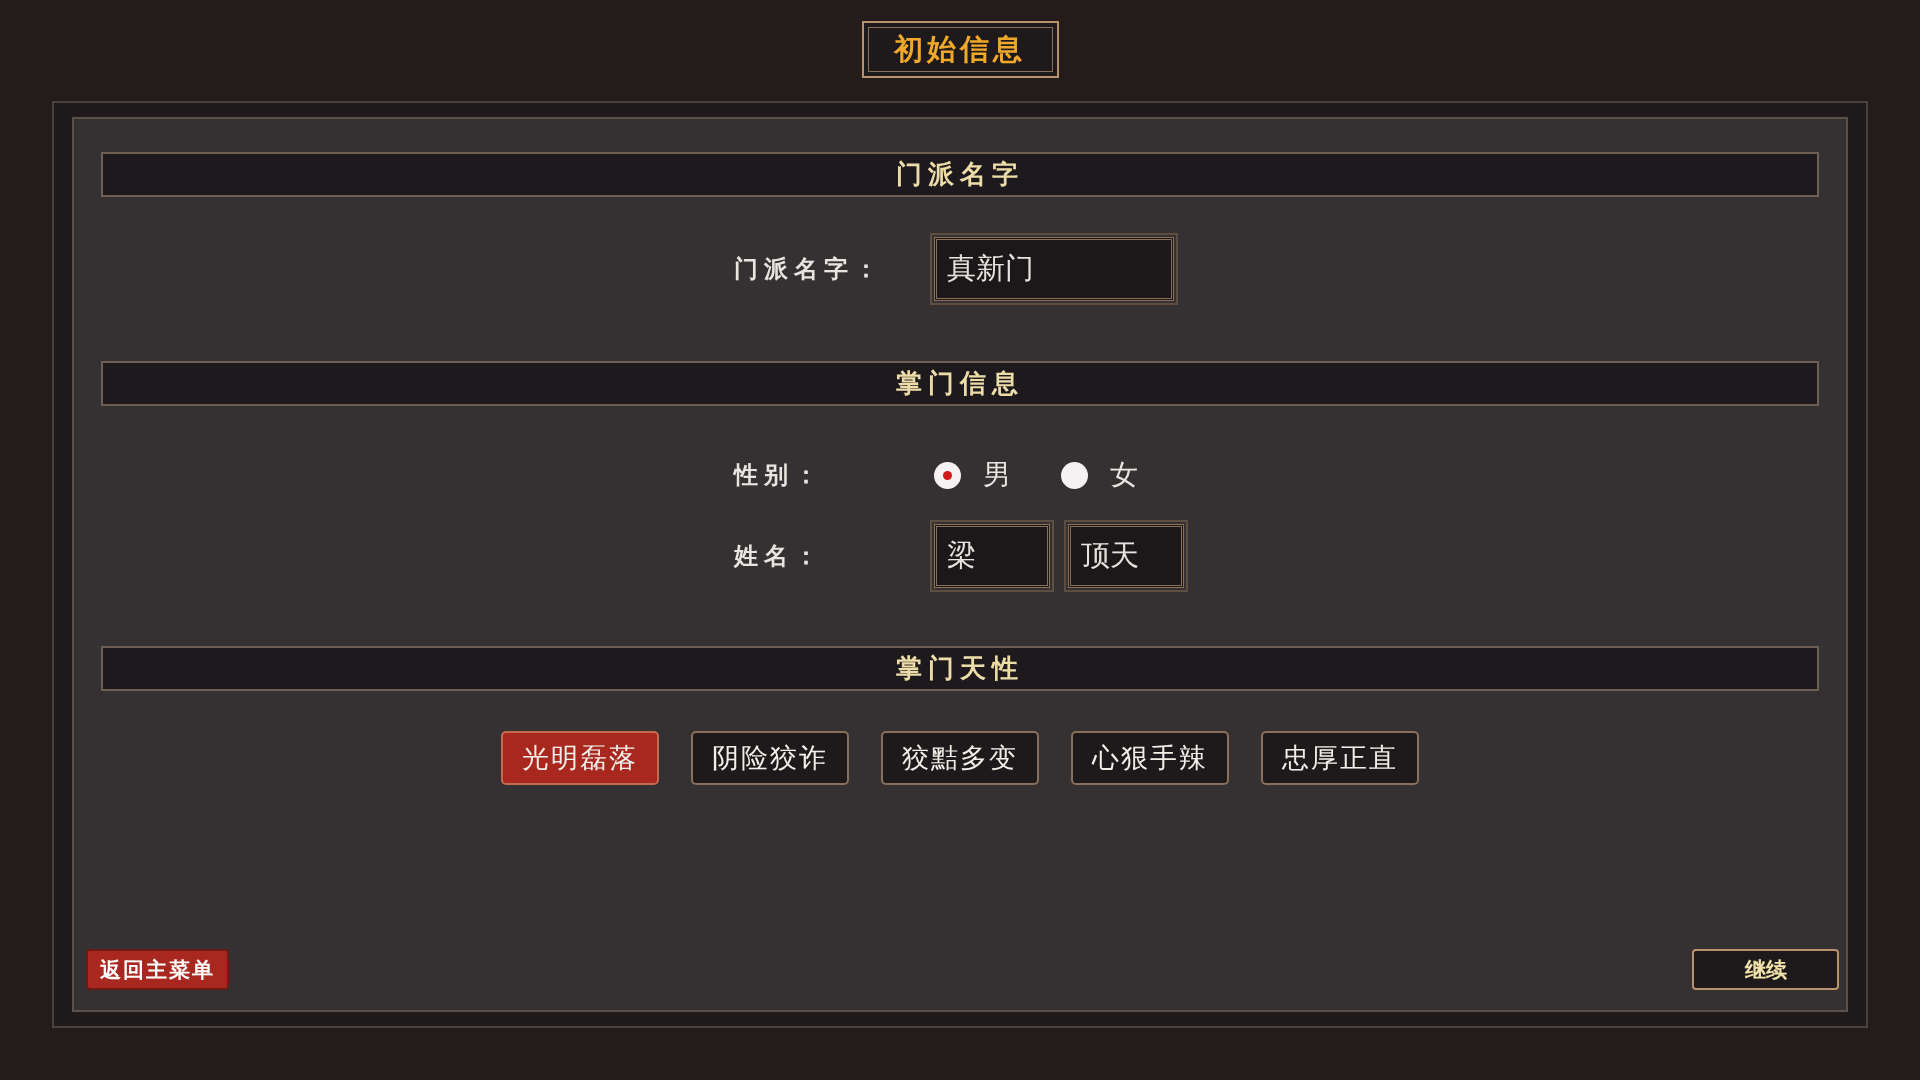 The image size is (1920, 1080). What do you see at coordinates (580, 758) in the screenshot?
I see `trait-button: 光明磊落` at bounding box center [580, 758].